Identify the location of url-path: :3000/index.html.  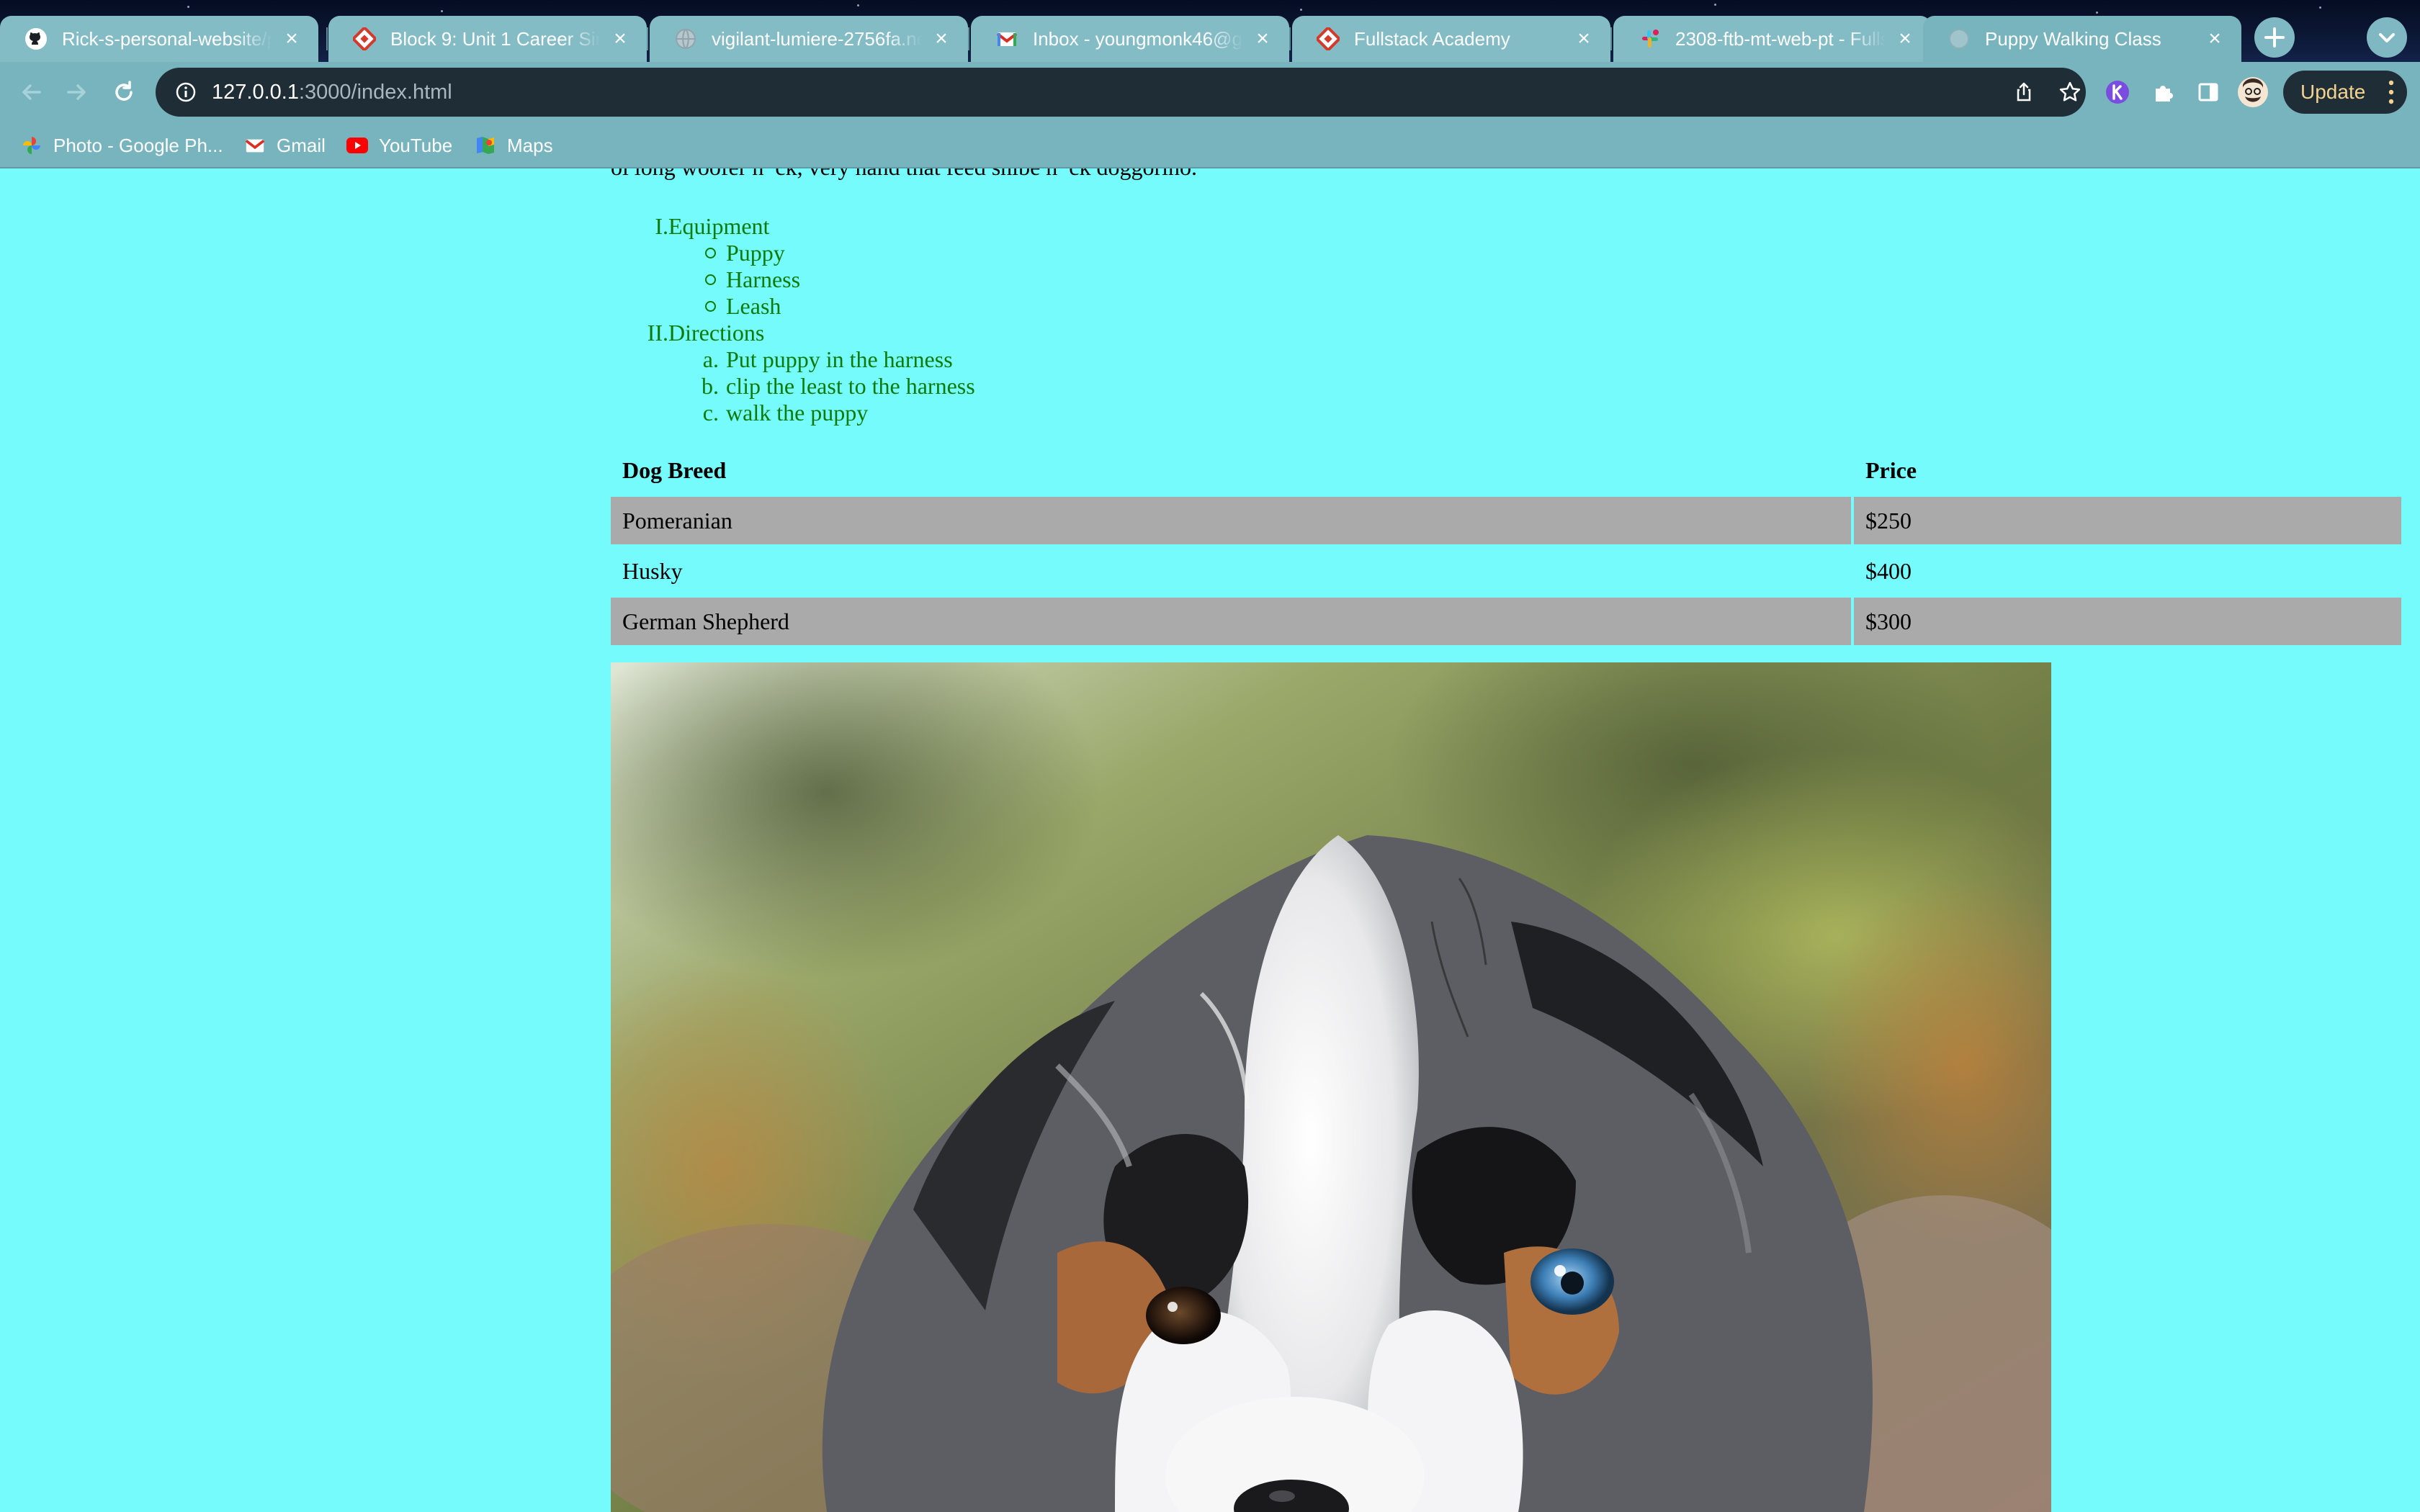
(375, 92).